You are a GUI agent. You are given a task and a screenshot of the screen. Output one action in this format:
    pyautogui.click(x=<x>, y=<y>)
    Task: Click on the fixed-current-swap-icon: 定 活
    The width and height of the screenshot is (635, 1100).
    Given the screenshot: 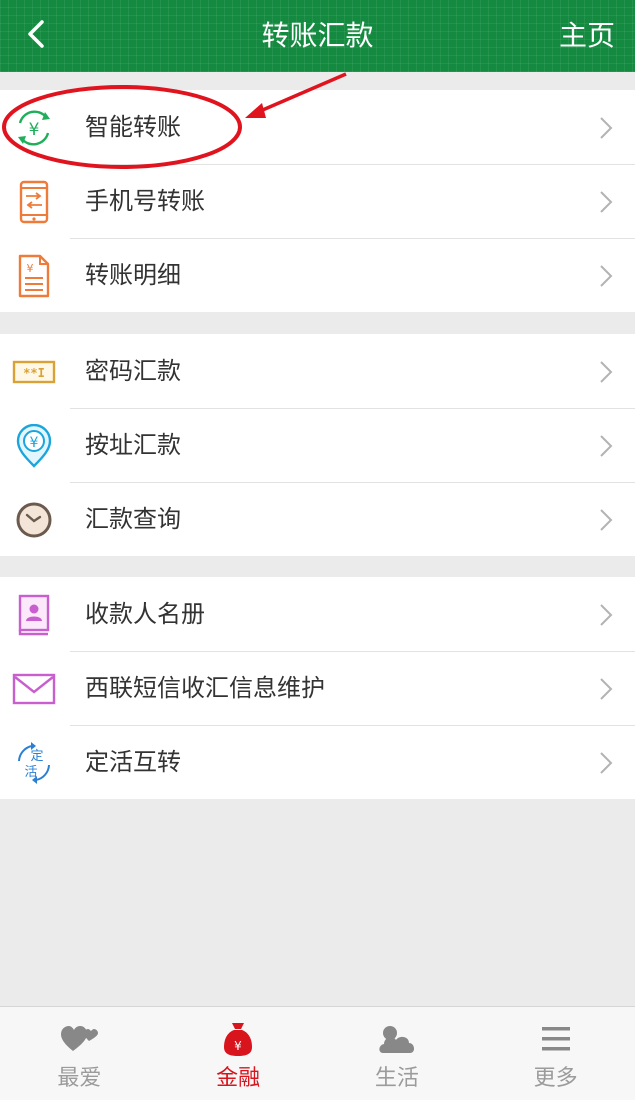 What is the action you would take?
    pyautogui.click(x=34, y=763)
    